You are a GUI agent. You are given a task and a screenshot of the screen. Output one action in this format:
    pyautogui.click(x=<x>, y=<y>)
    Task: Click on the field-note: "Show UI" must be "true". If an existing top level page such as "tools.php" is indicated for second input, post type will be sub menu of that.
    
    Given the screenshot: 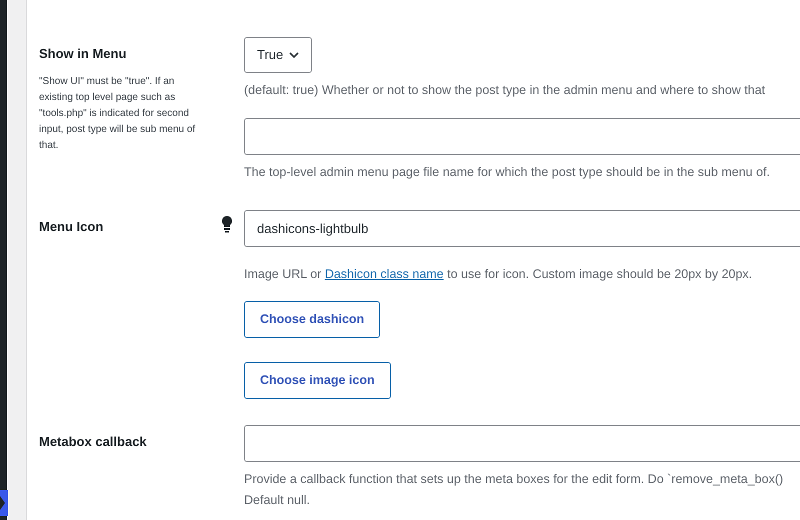 What is the action you would take?
    pyautogui.click(x=117, y=113)
    